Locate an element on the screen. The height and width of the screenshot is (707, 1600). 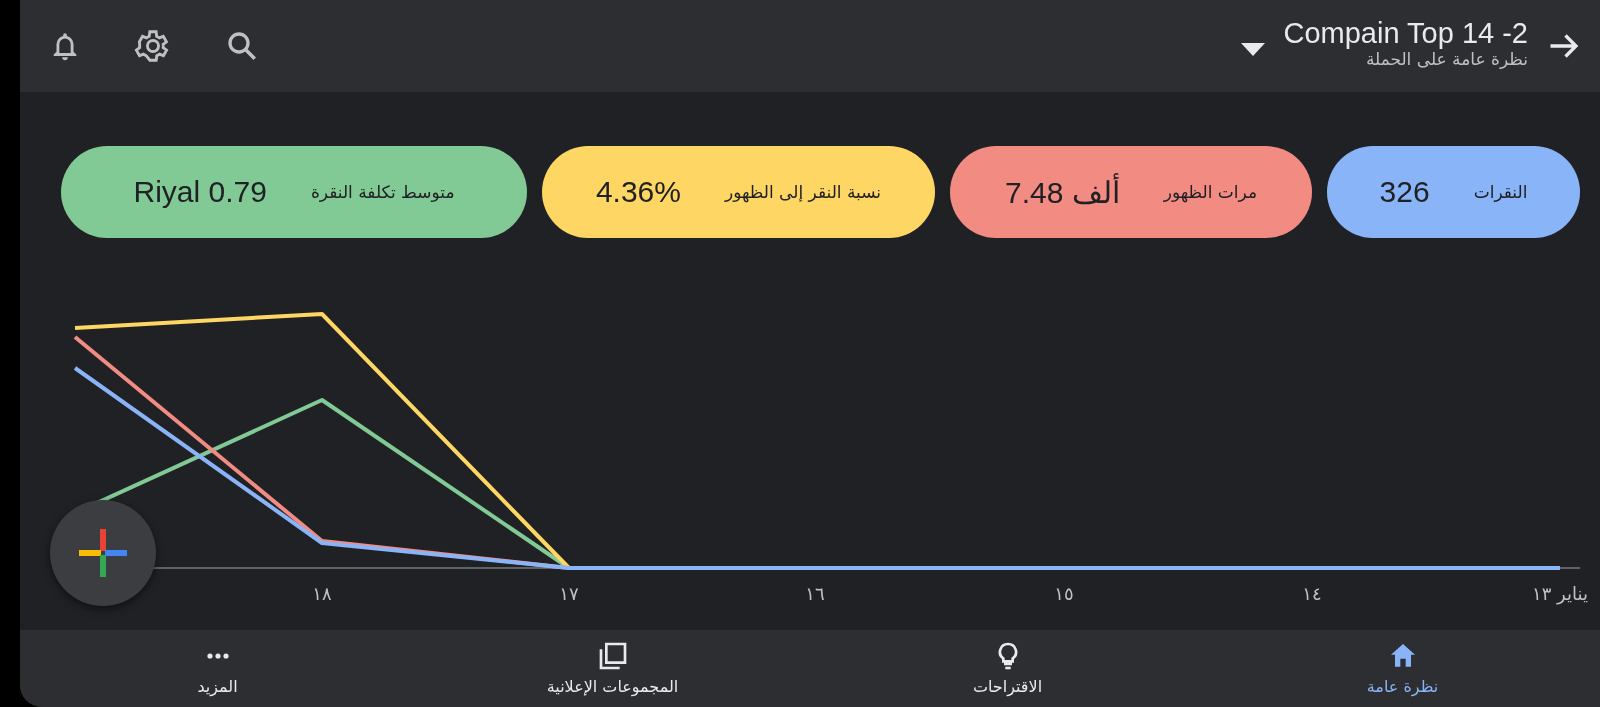
metric-label: النقرات is located at coordinates (1500, 192).